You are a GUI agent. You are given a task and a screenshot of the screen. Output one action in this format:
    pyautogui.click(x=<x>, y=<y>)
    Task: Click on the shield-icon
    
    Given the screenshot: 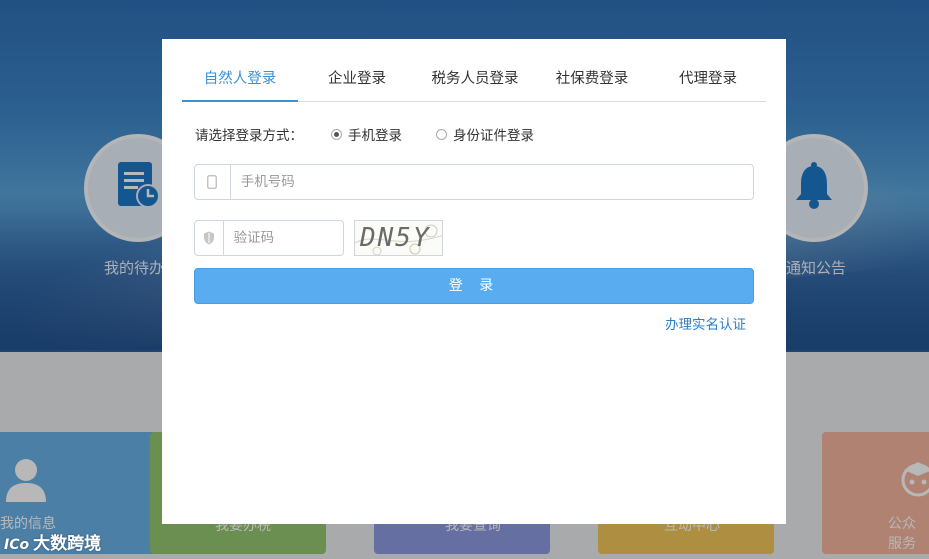 What is the action you would take?
    pyautogui.click(x=209, y=238)
    